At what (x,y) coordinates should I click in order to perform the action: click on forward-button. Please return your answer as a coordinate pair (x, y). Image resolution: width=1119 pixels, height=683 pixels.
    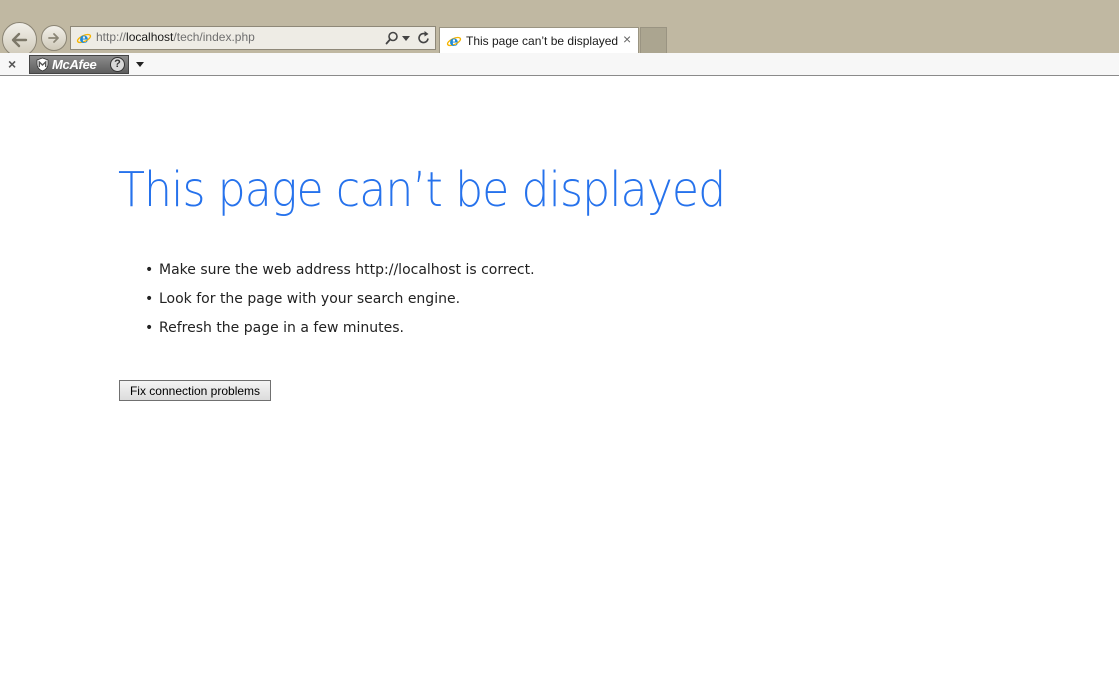
    Looking at the image, I should click on (54, 38).